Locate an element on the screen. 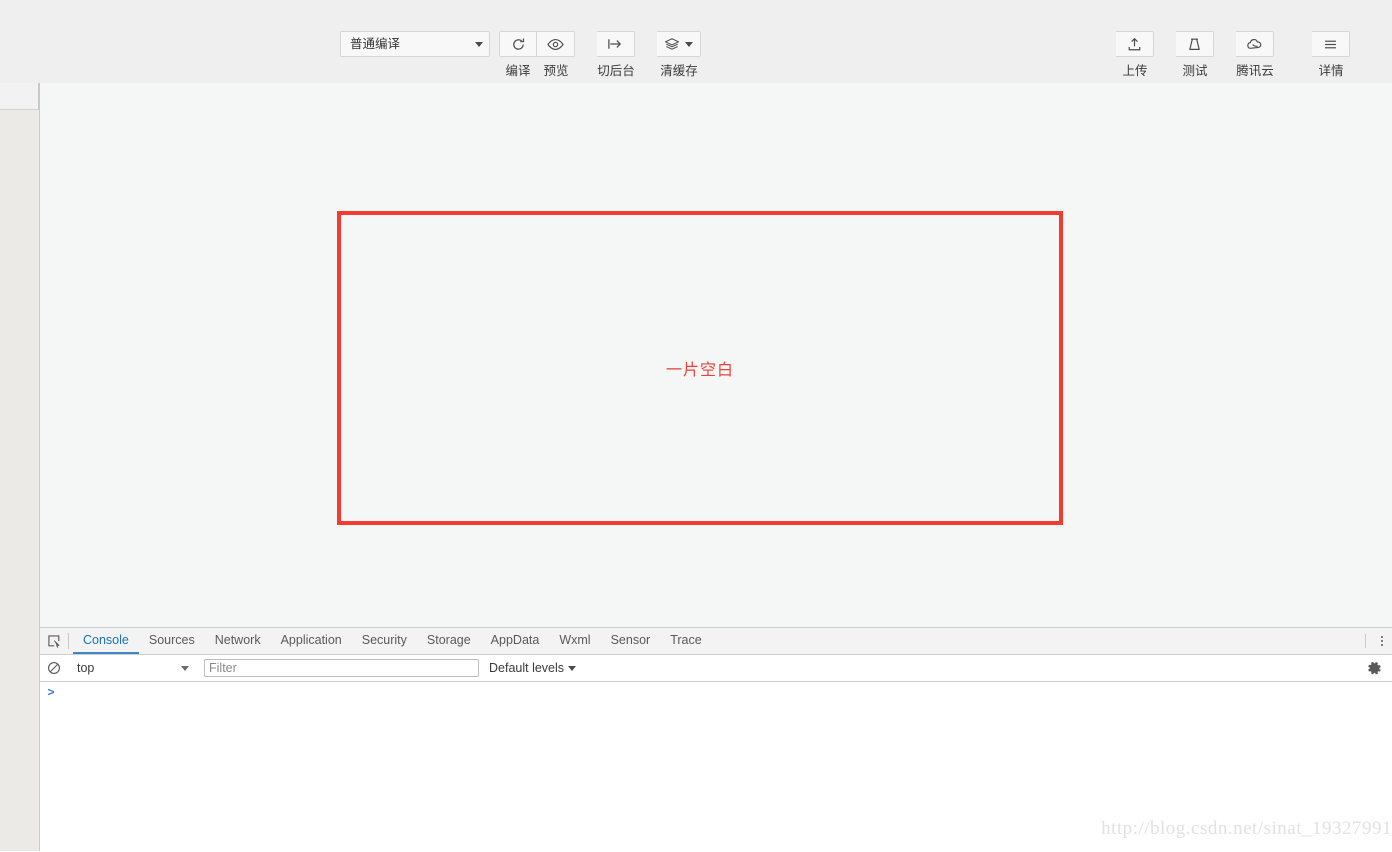  tab-security-label: Security is located at coordinates (384, 640).